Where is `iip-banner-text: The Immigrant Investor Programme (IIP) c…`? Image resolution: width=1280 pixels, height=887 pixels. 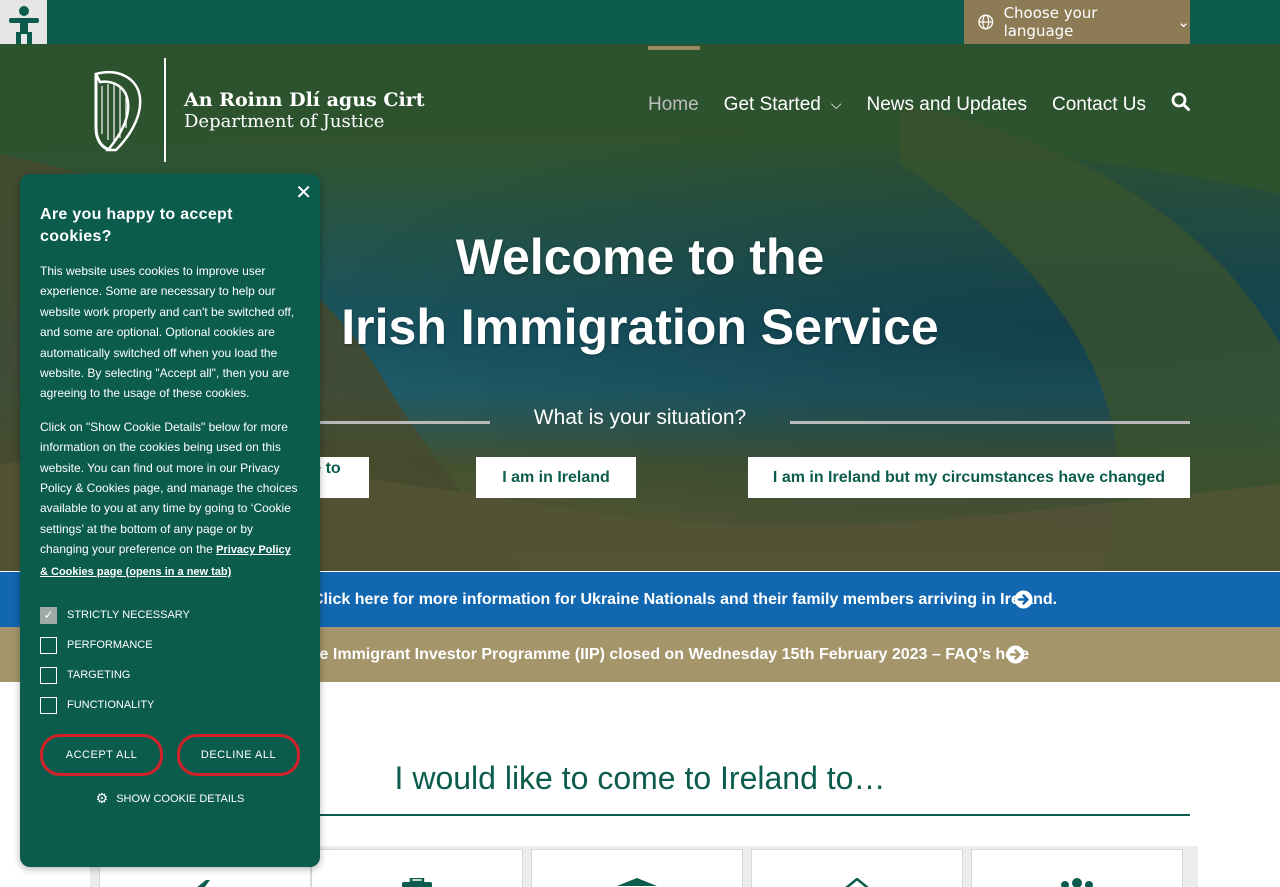 iip-banner-text: The Immigrant Investor Programme (IIP) c… is located at coordinates (665, 654).